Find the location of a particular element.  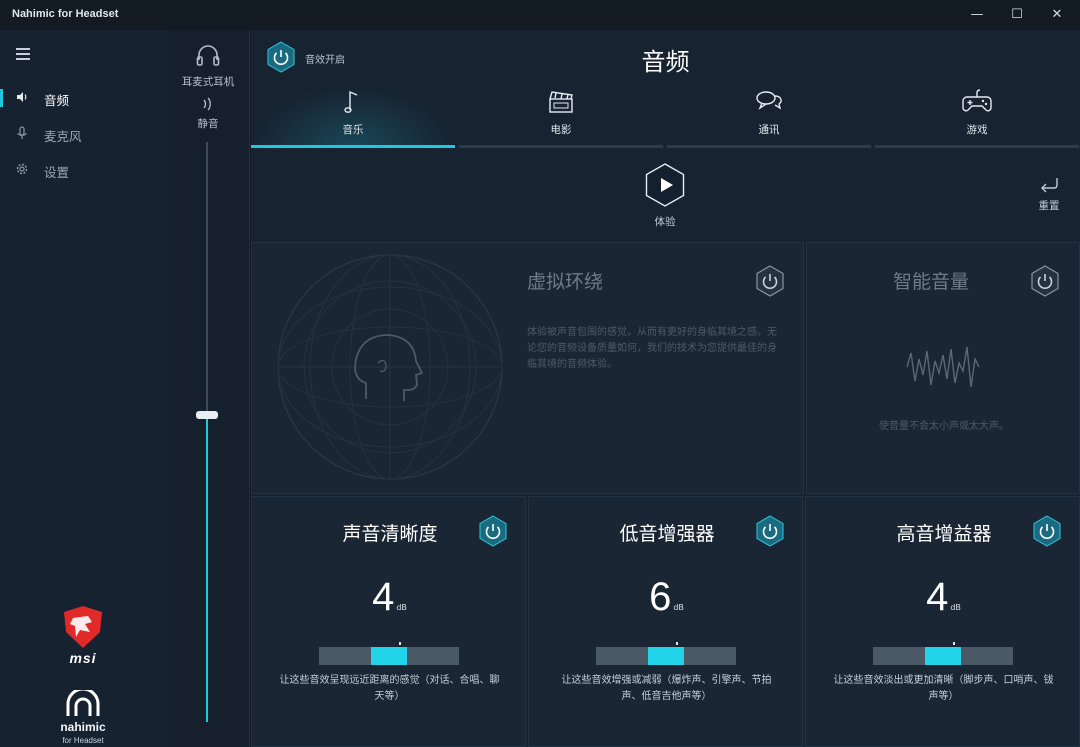

treble-booster-title: 高音增益器 is located at coordinates (944, 534).